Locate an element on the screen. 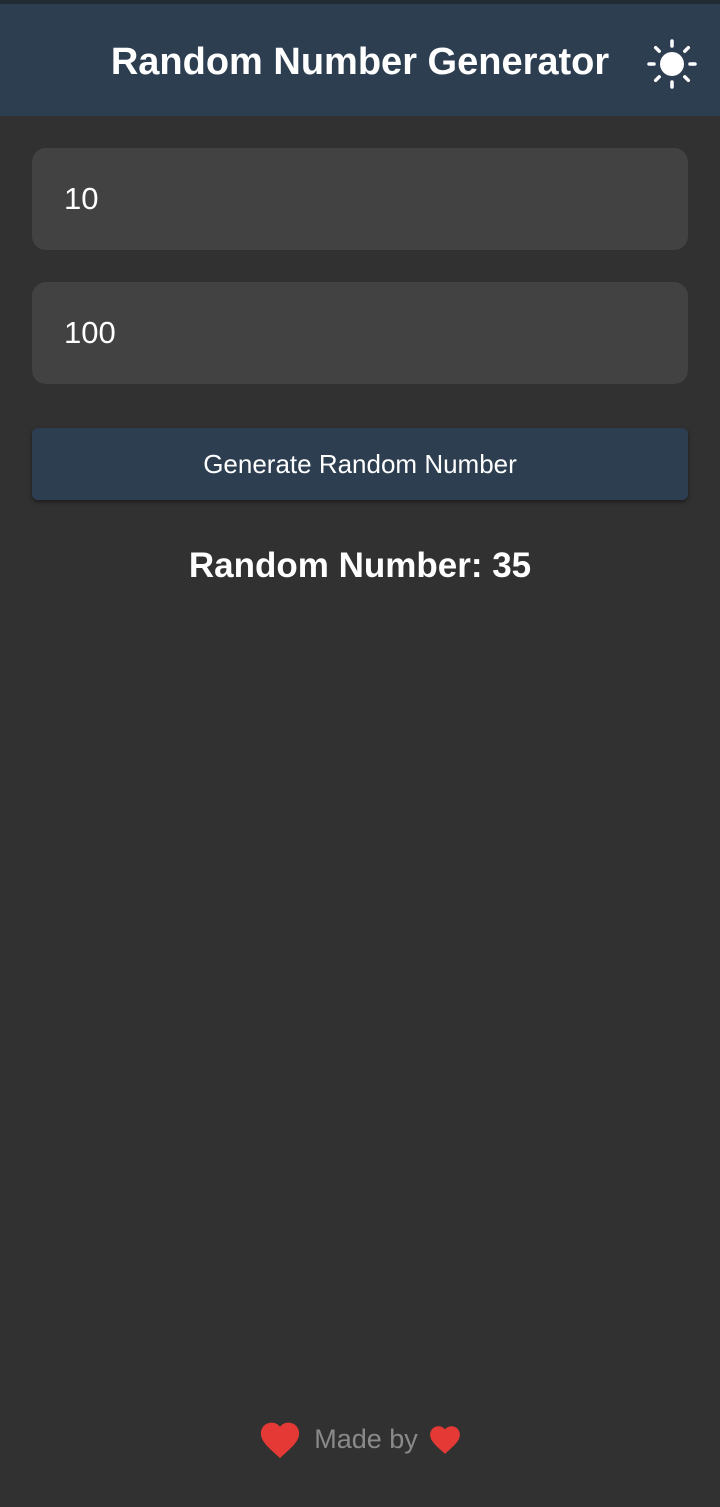  app-header: Random Number Generator is located at coordinates (360, 60).